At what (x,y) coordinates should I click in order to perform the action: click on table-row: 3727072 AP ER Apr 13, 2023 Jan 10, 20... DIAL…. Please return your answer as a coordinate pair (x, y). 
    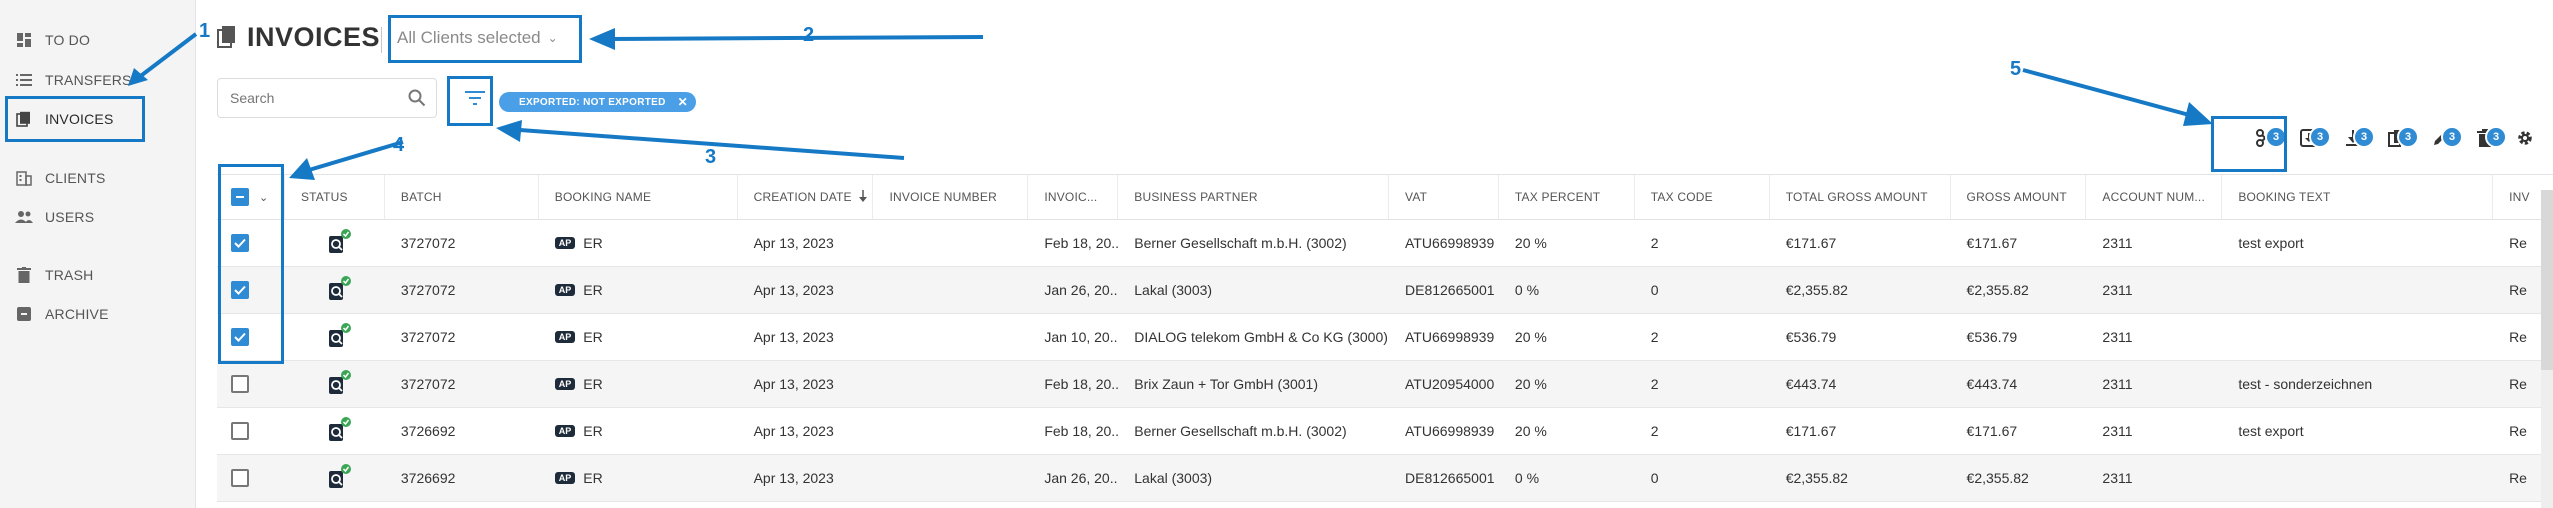
    Looking at the image, I should click on (1385, 337).